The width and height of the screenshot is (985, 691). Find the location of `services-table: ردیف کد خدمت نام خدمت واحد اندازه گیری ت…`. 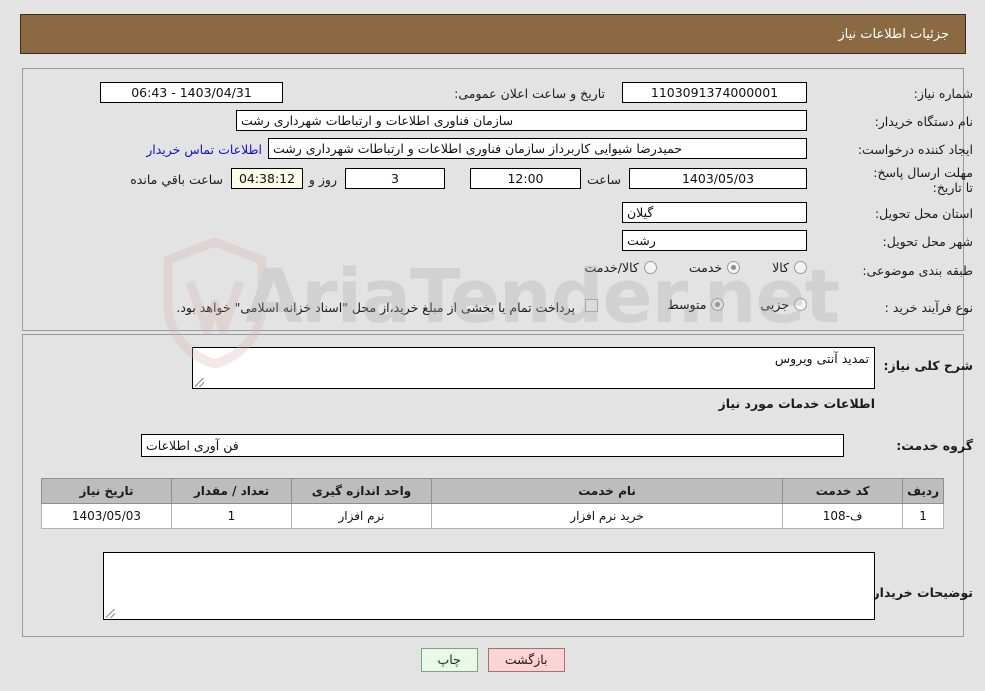

services-table: ردیف کد خدمت نام خدمت واحد اندازه گیری ت… is located at coordinates (492, 503).